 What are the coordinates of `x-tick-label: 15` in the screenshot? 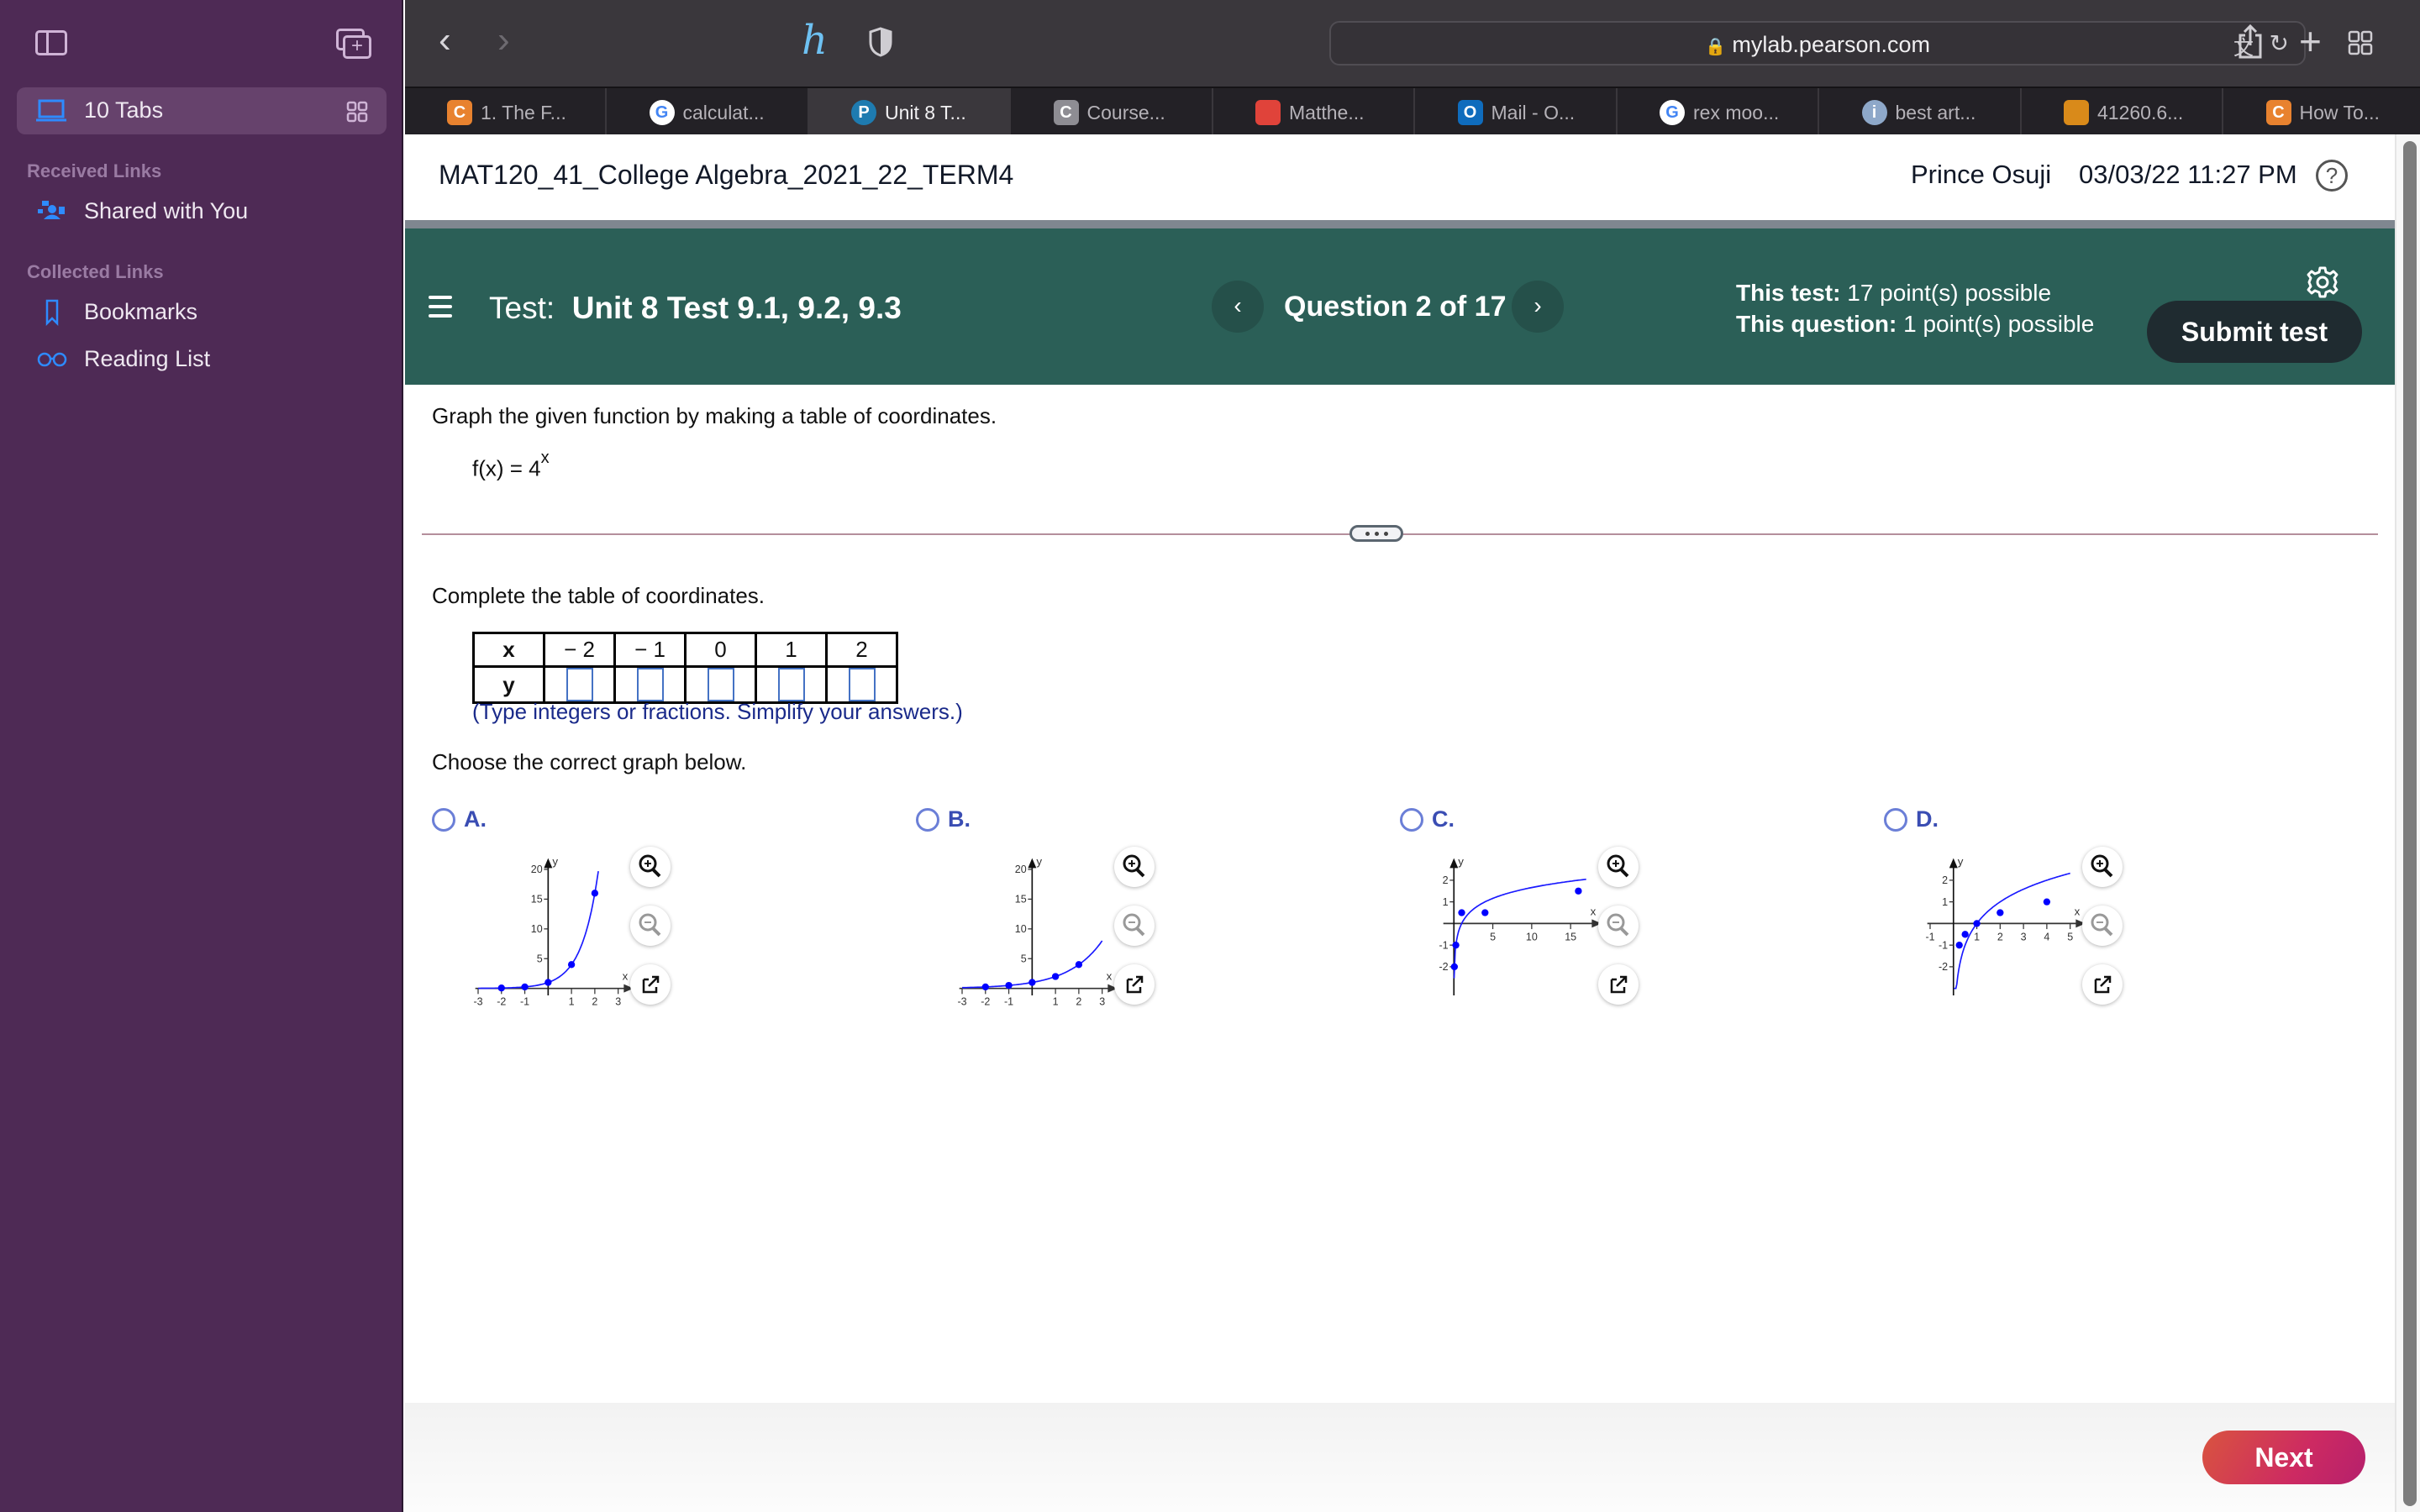 It's located at (1570, 936).